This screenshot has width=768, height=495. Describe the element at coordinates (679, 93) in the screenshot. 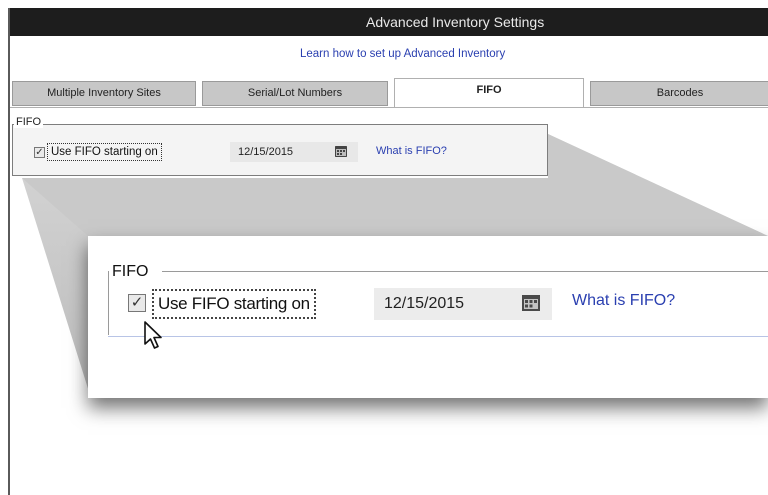

I see `tab-barcodes: Barcodes` at that location.